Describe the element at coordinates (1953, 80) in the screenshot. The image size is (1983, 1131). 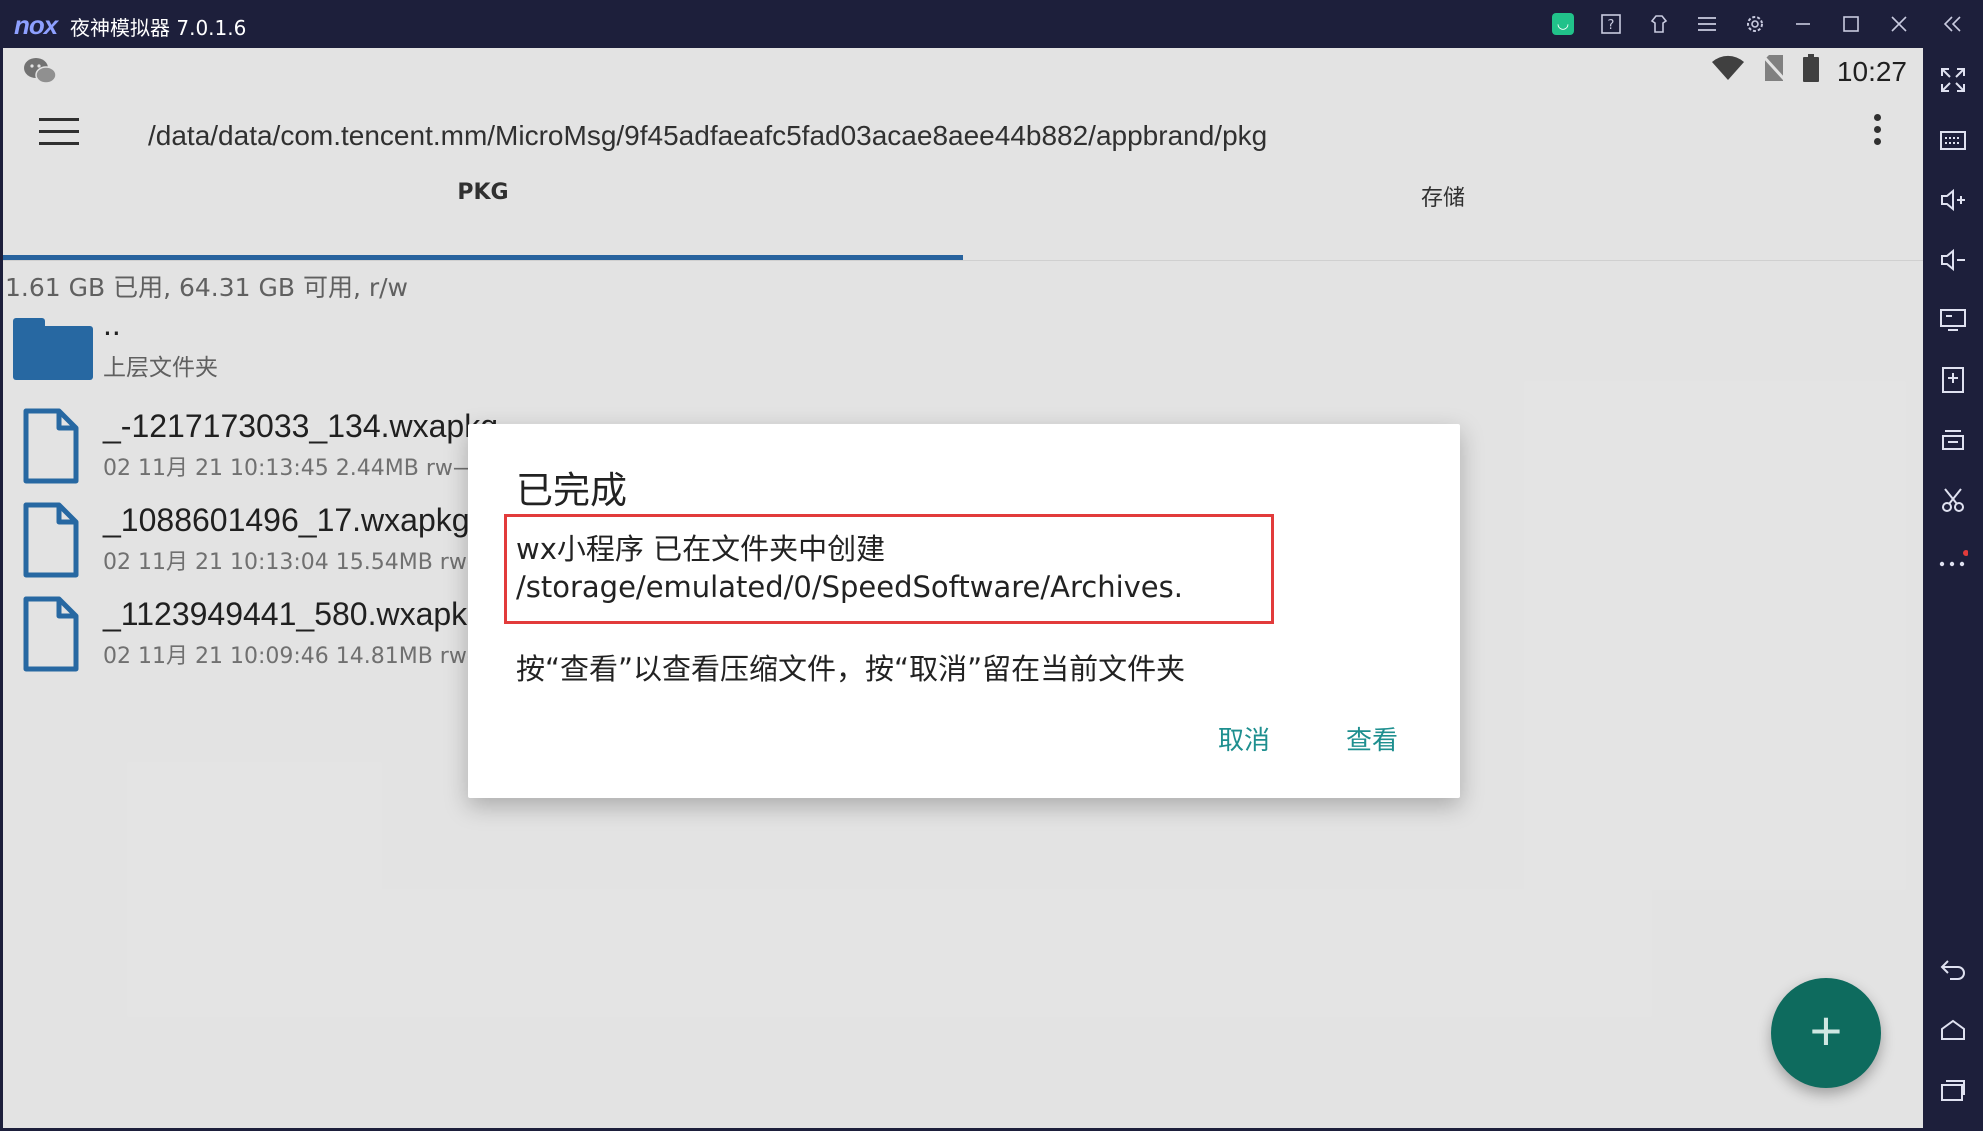
I see `fullscreen-icon` at that location.